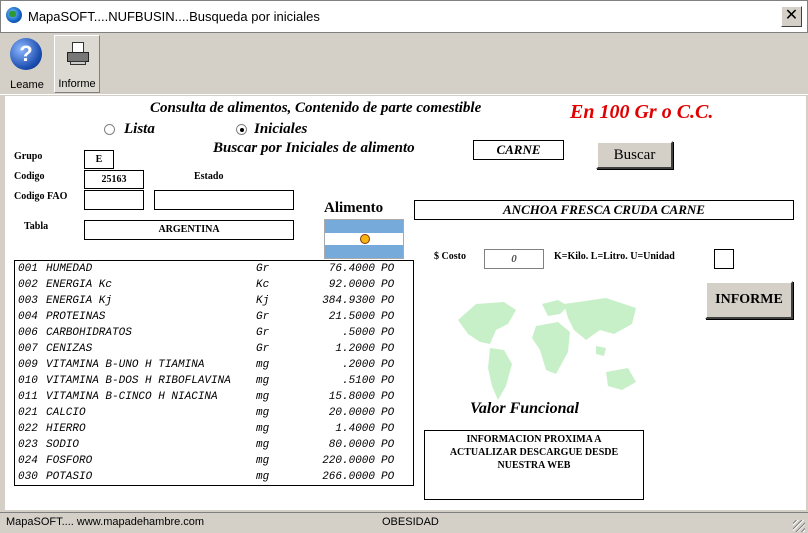 This screenshot has width=808, height=533. What do you see at coordinates (214, 317) in the screenshot?
I see `list-item: 004 PROTEINAS Gr 21.5000 PO` at bounding box center [214, 317].